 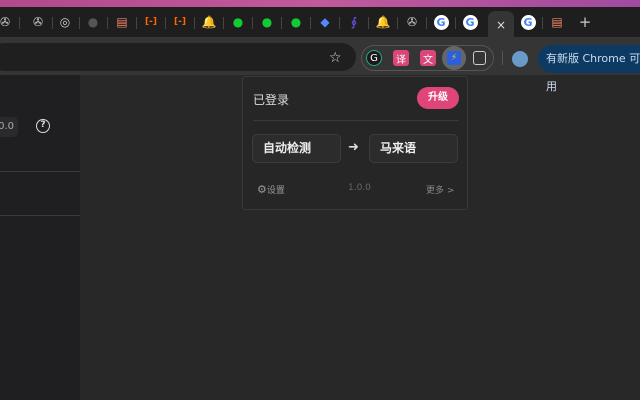 I want to click on settings-label: 设置, so click(x=275, y=191).